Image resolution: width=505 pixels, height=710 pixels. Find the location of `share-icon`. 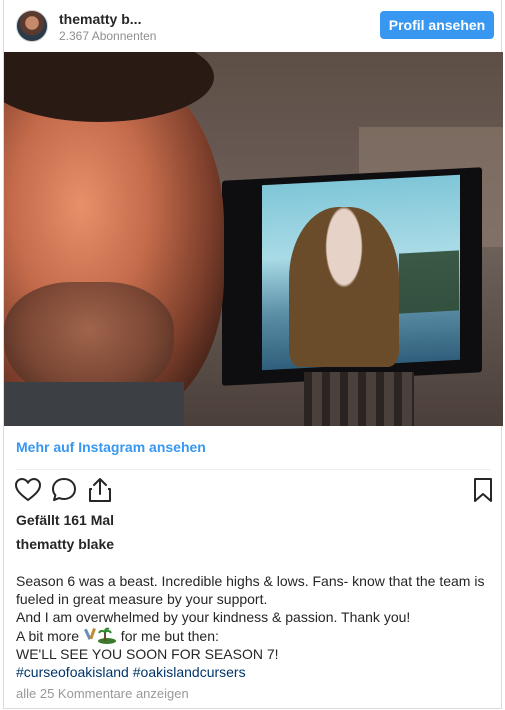

share-icon is located at coordinates (100, 490).